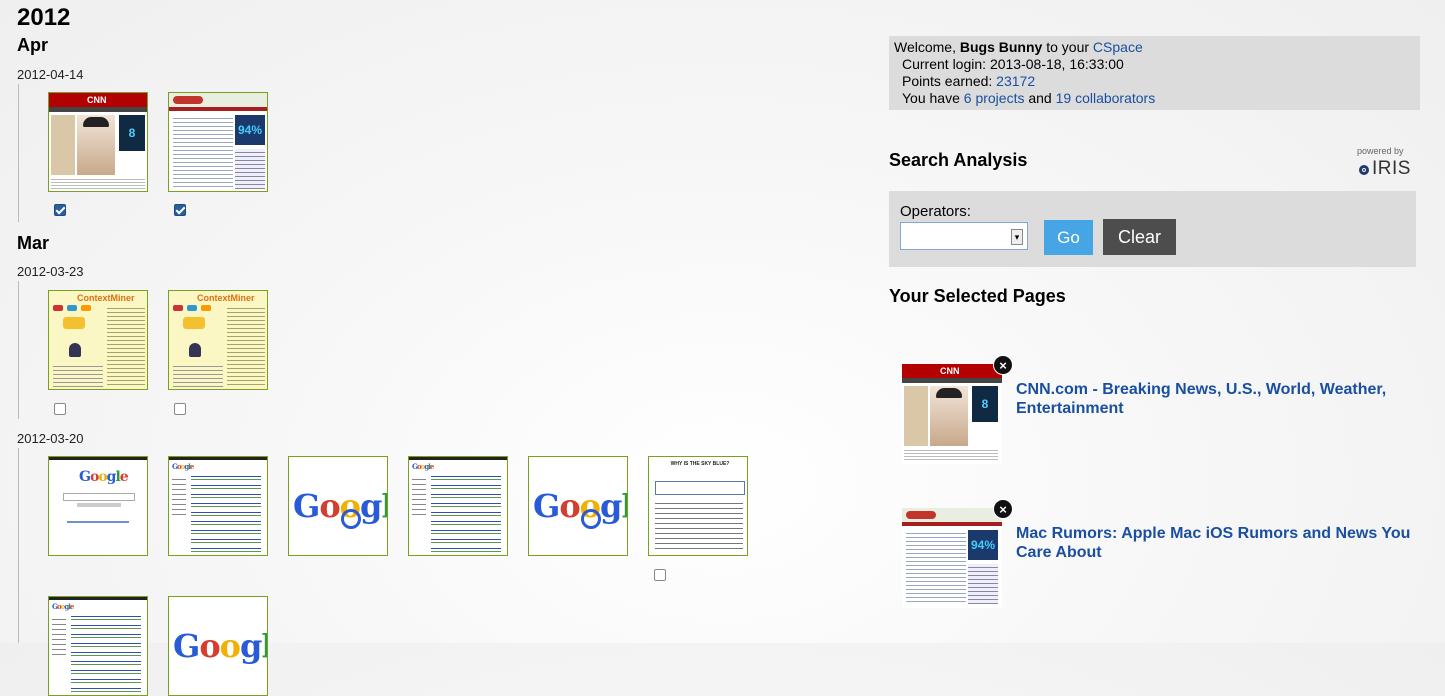 This screenshot has width=1445, height=696. I want to click on page-thumbnail-macrumors: 94%, so click(218, 142).